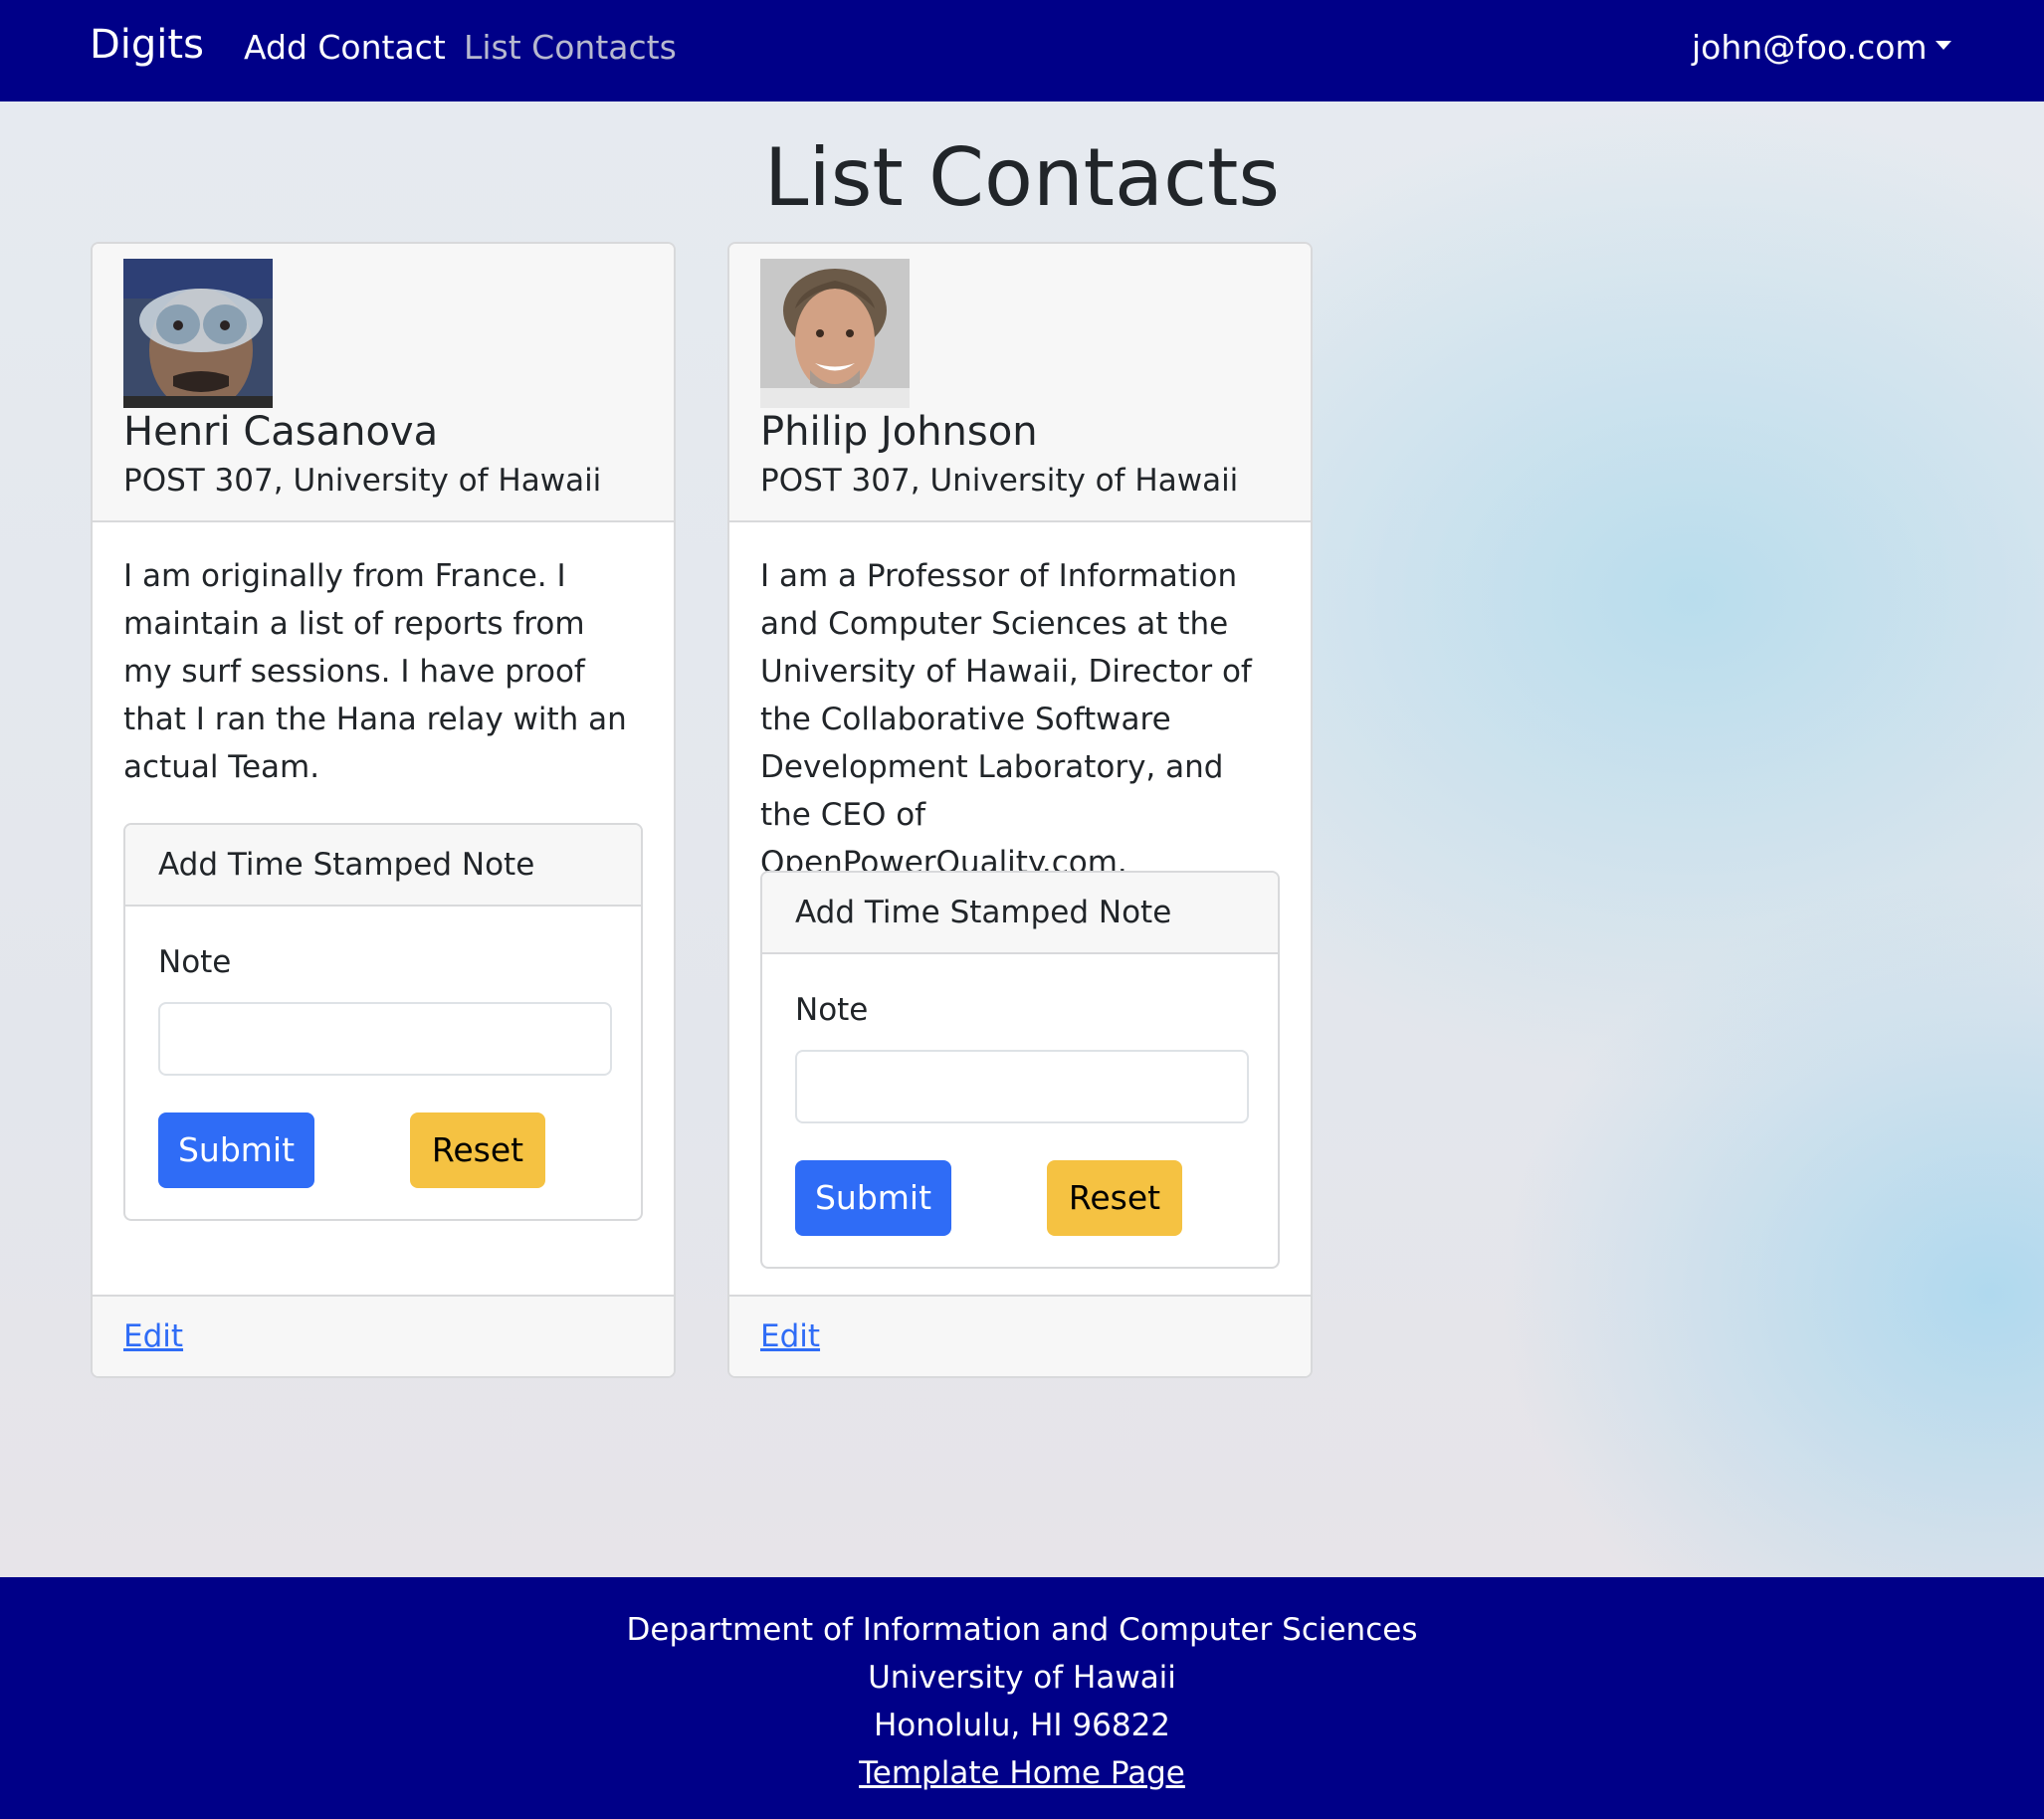 This screenshot has height=1819, width=2044. I want to click on brand-link: Digits, so click(147, 45).